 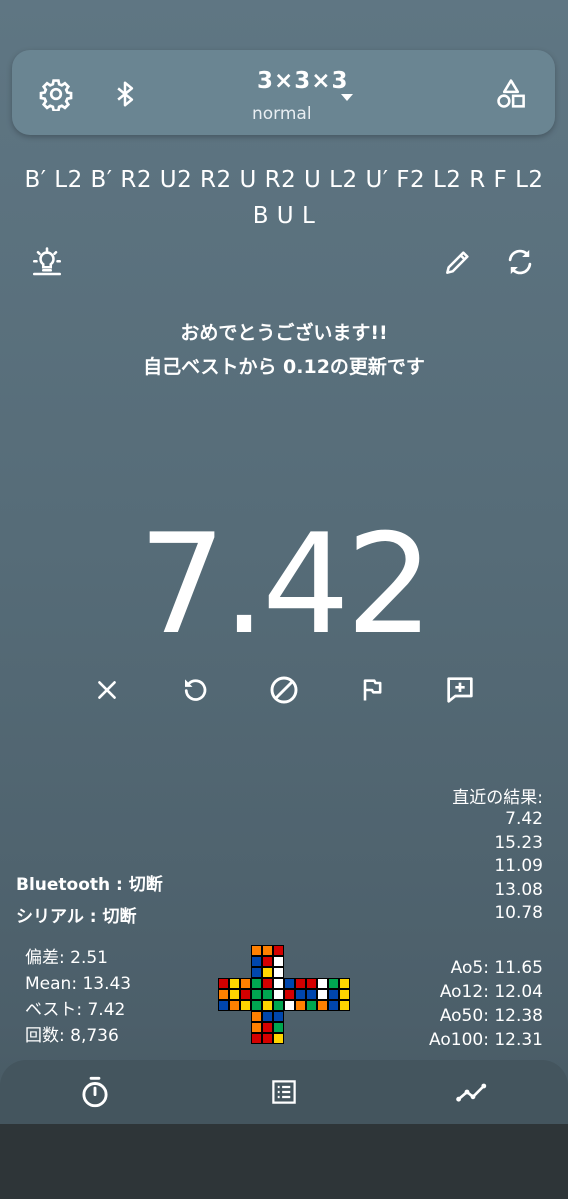 What do you see at coordinates (66, 958) in the screenshot?
I see `stat-deviation: 偏差: 2.51` at bounding box center [66, 958].